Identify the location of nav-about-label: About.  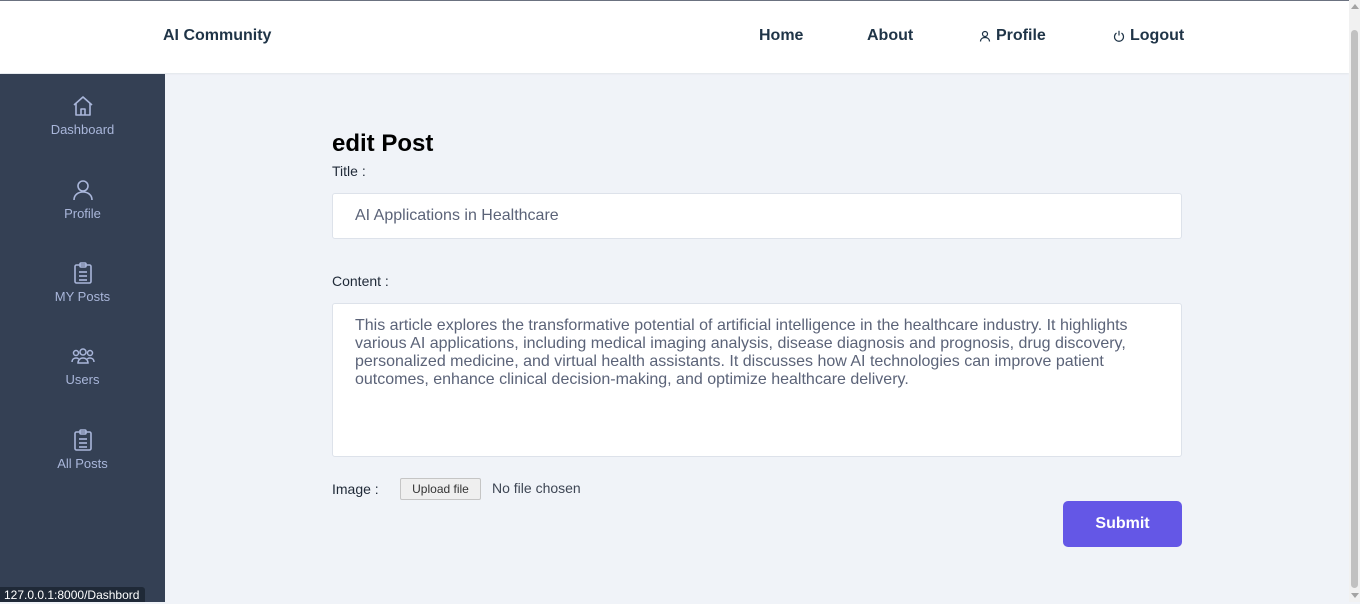
(890, 35).